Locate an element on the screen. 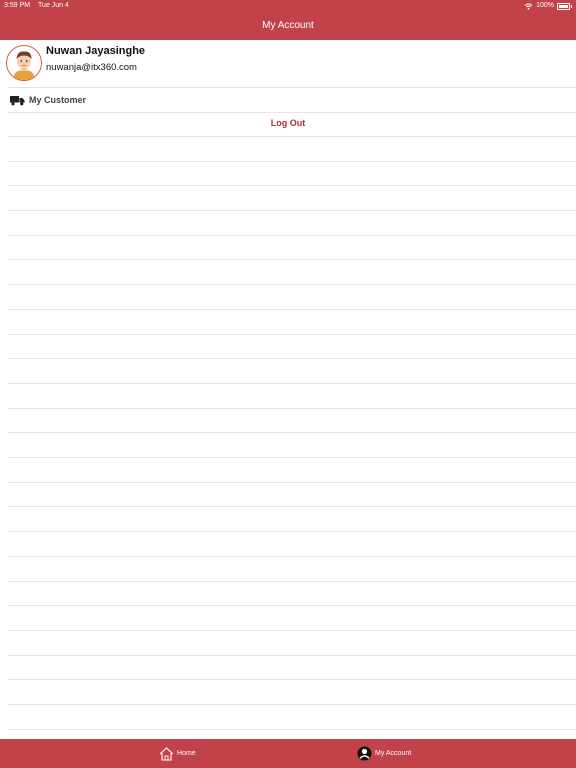  tab-home: Home is located at coordinates (177, 753).